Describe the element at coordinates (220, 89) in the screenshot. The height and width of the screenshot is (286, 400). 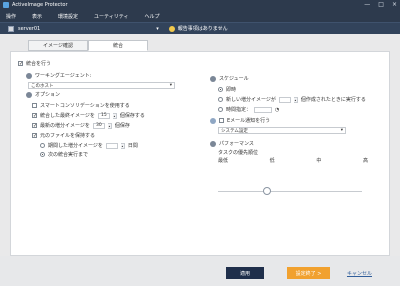
I see `schedule-instant-radio` at that location.